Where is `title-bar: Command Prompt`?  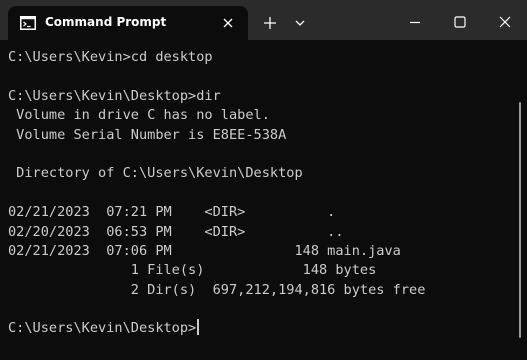 title-bar: Command Prompt is located at coordinates (263, 20).